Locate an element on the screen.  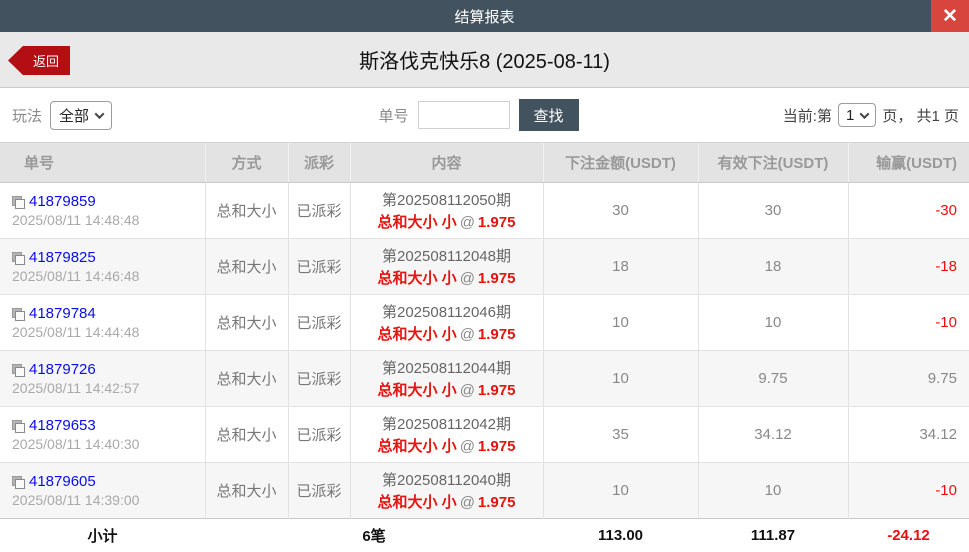
content-cell: 第202508112050期 总和大小 小 @1.975 is located at coordinates (446, 210).